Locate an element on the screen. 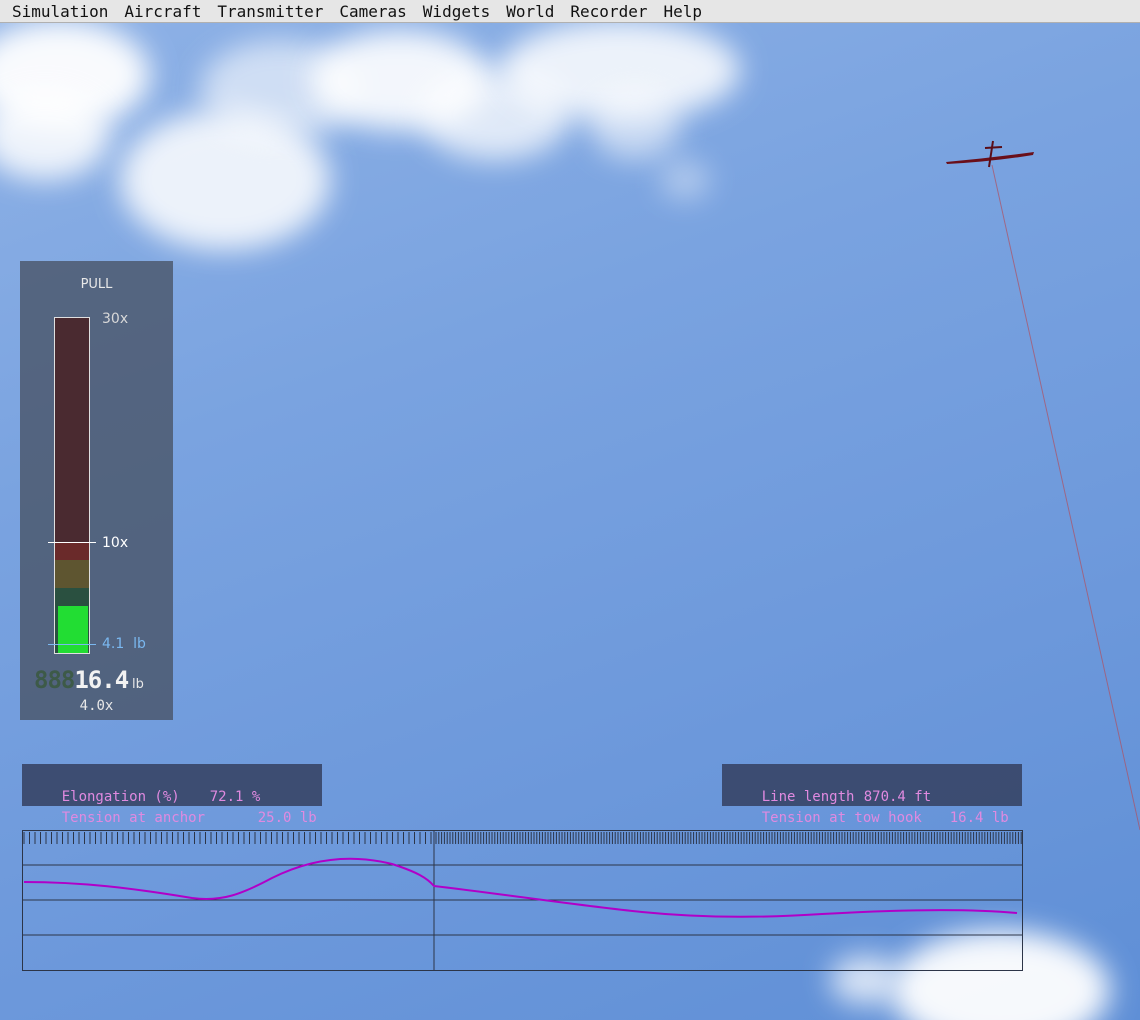 This screenshot has height=1020, width=1140. scale-label-30x: 30x is located at coordinates (115, 319).